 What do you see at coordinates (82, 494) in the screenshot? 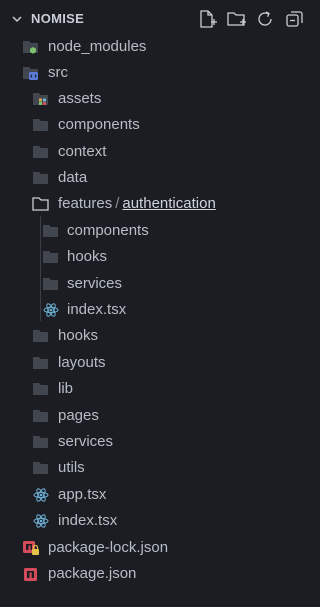
I see `tree-item-label: app.tsx` at bounding box center [82, 494].